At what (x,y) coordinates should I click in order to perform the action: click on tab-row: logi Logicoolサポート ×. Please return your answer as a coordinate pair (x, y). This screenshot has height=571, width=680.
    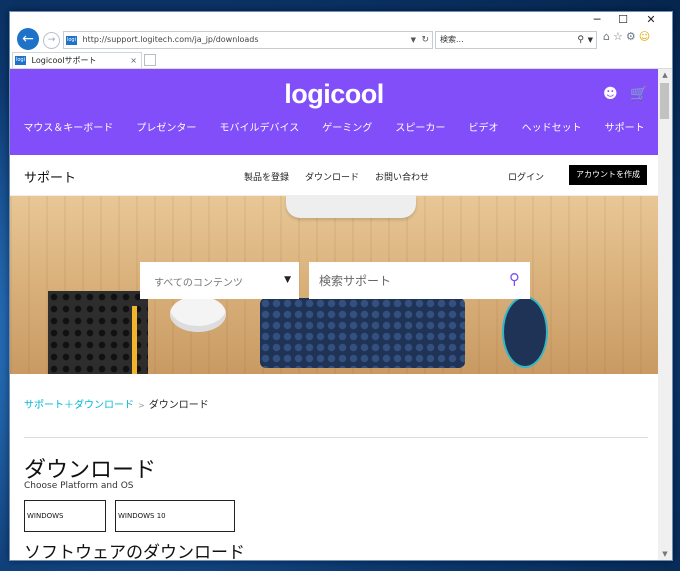
    Looking at the image, I should click on (341, 60).